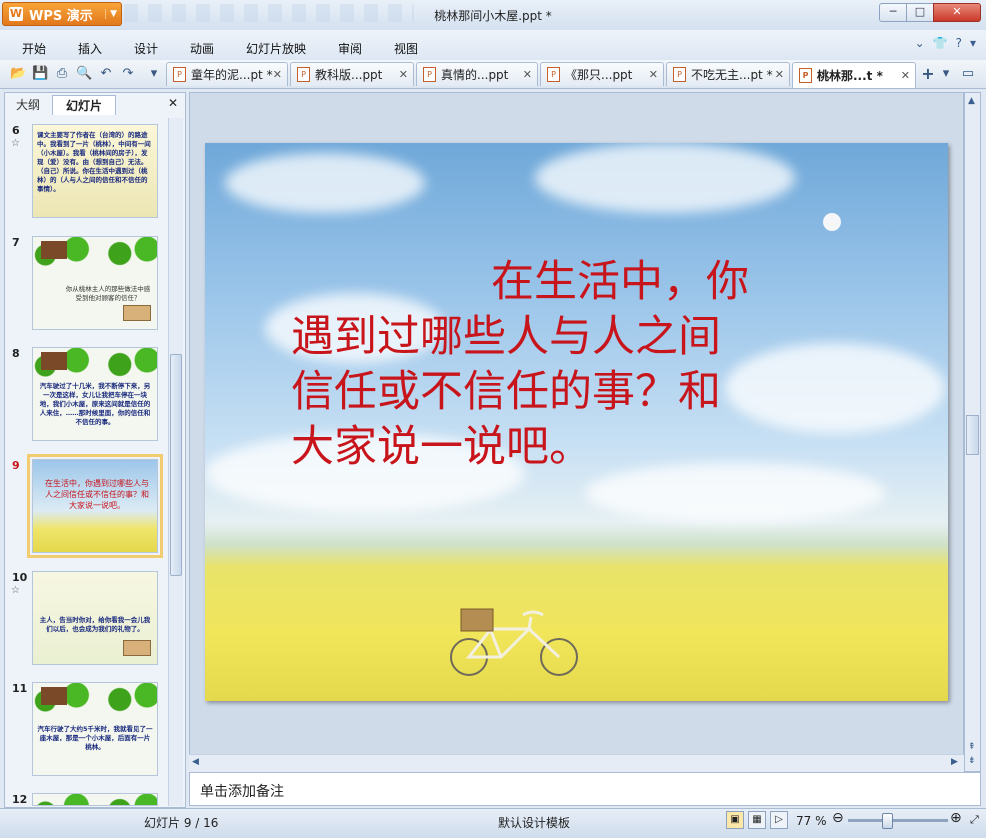  Describe the element at coordinates (84, 105) in the screenshot. I see `tab-slides: 幻灯片` at that location.